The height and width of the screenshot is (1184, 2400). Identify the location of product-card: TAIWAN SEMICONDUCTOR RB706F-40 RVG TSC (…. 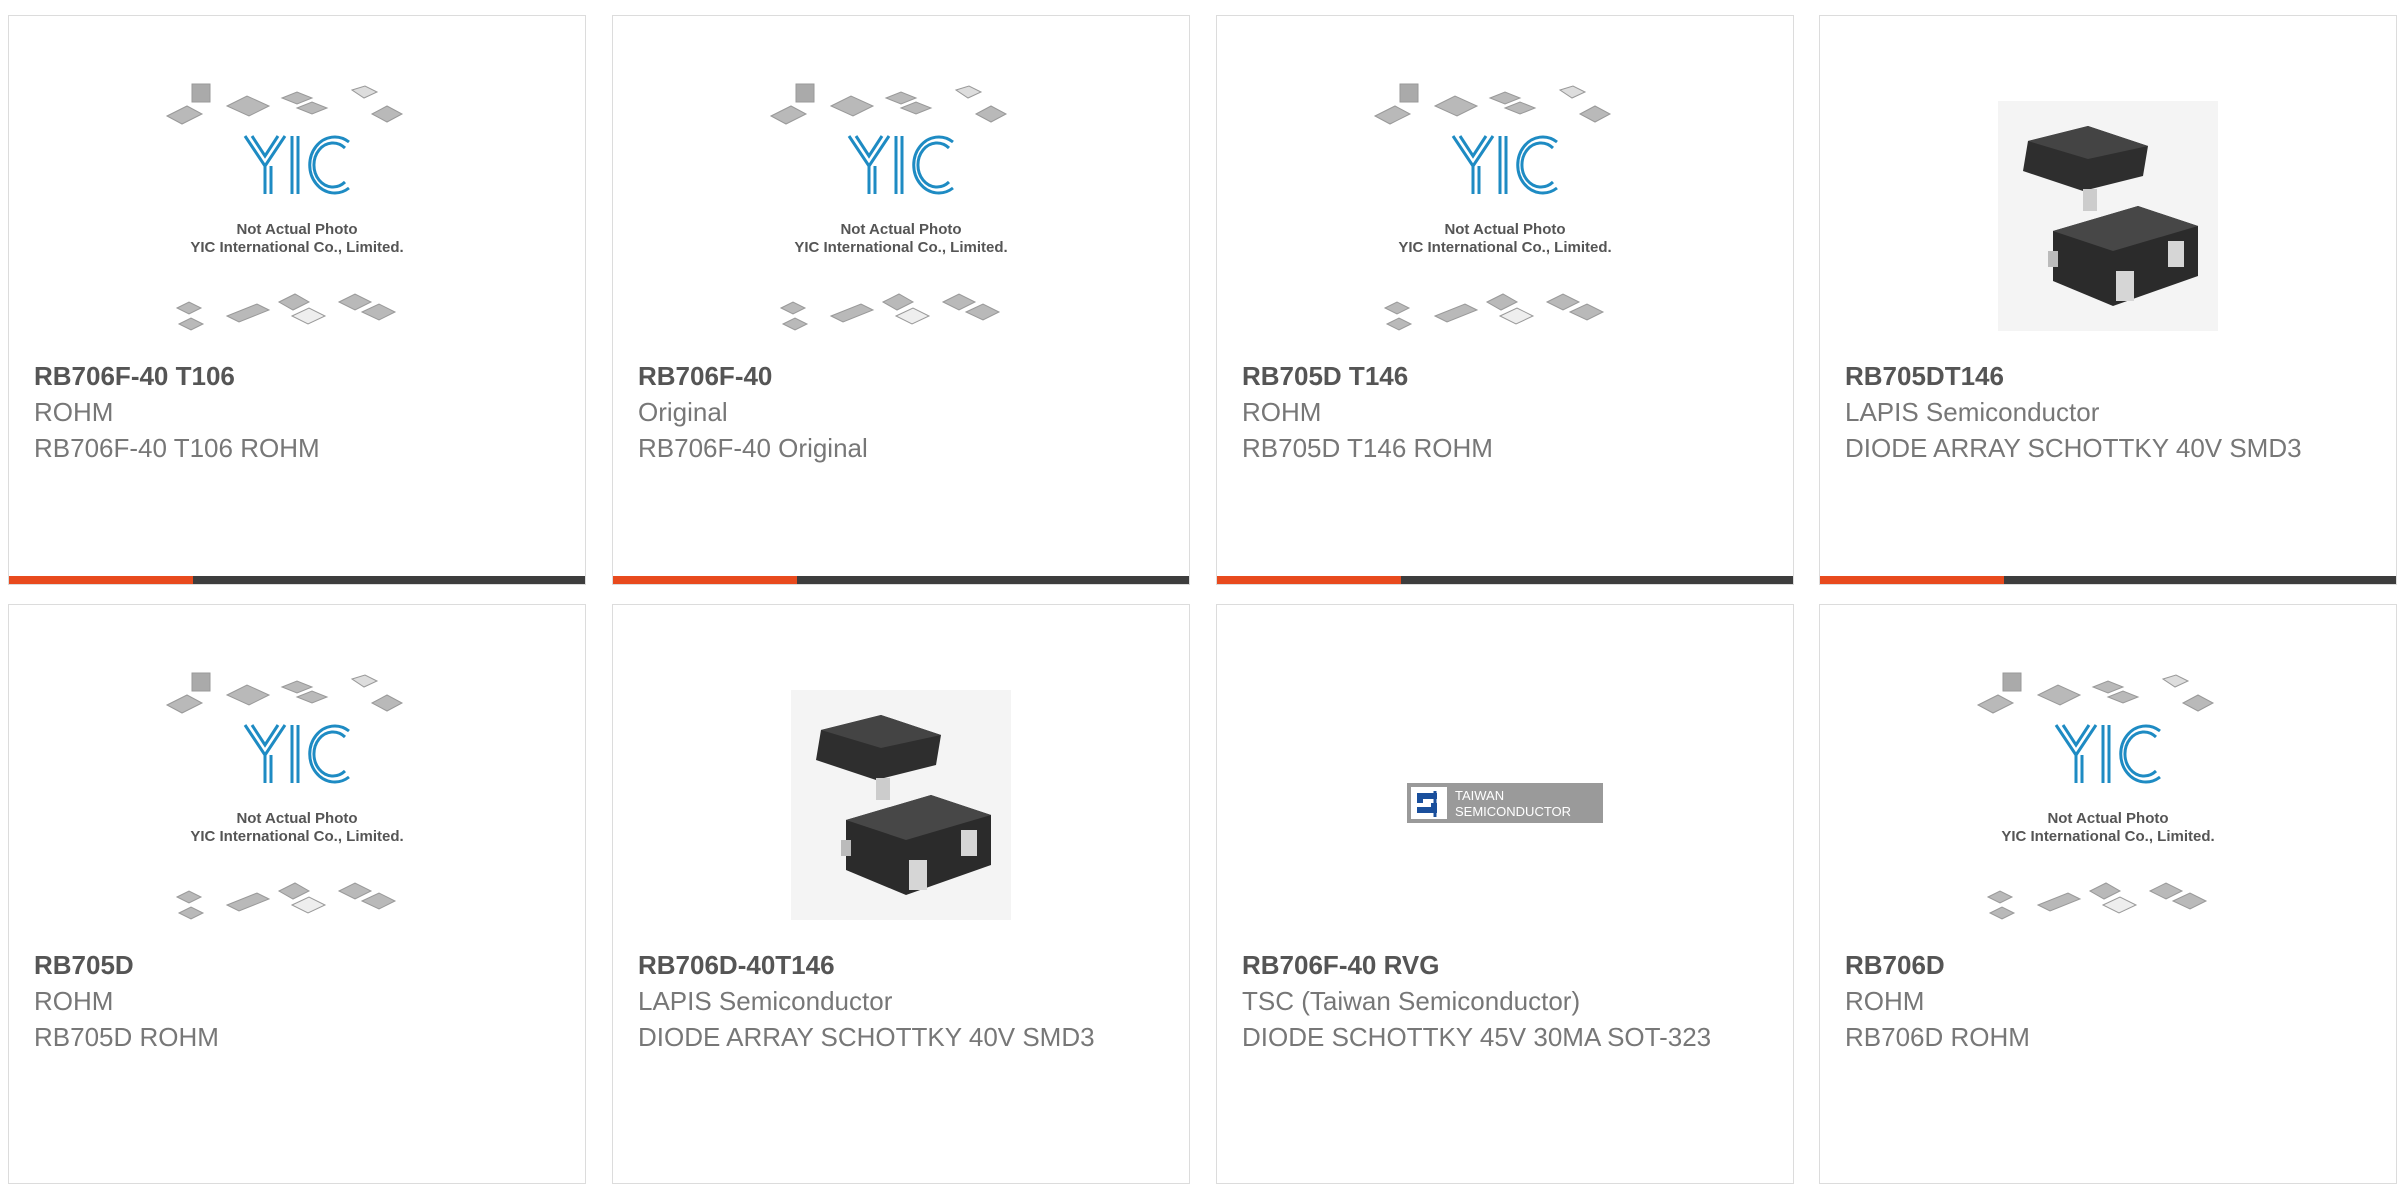
(1505, 894).